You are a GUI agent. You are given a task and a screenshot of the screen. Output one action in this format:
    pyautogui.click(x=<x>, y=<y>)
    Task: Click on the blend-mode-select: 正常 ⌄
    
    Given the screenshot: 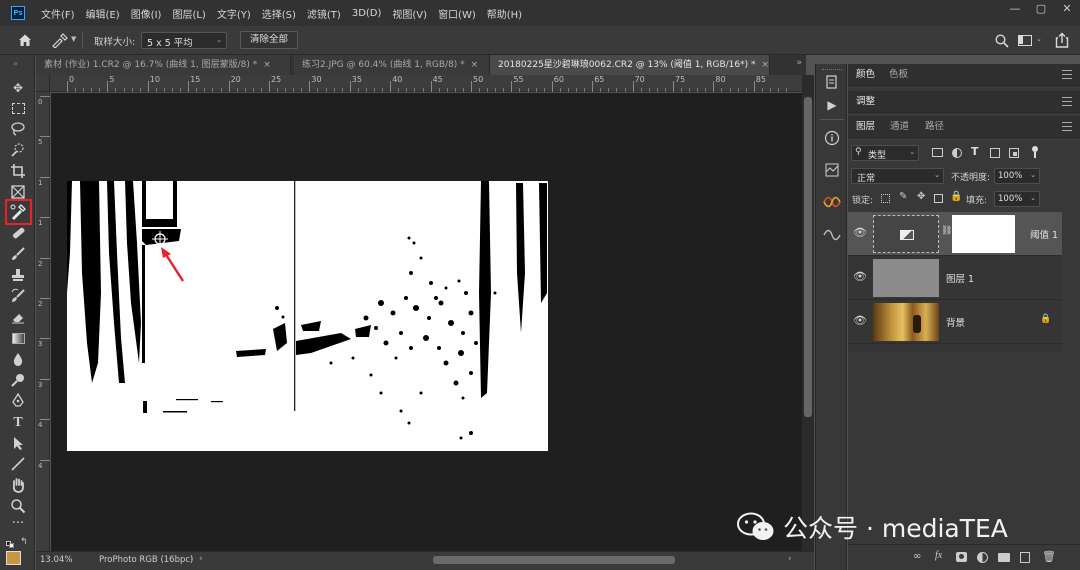 What is the action you would take?
    pyautogui.click(x=897, y=176)
    